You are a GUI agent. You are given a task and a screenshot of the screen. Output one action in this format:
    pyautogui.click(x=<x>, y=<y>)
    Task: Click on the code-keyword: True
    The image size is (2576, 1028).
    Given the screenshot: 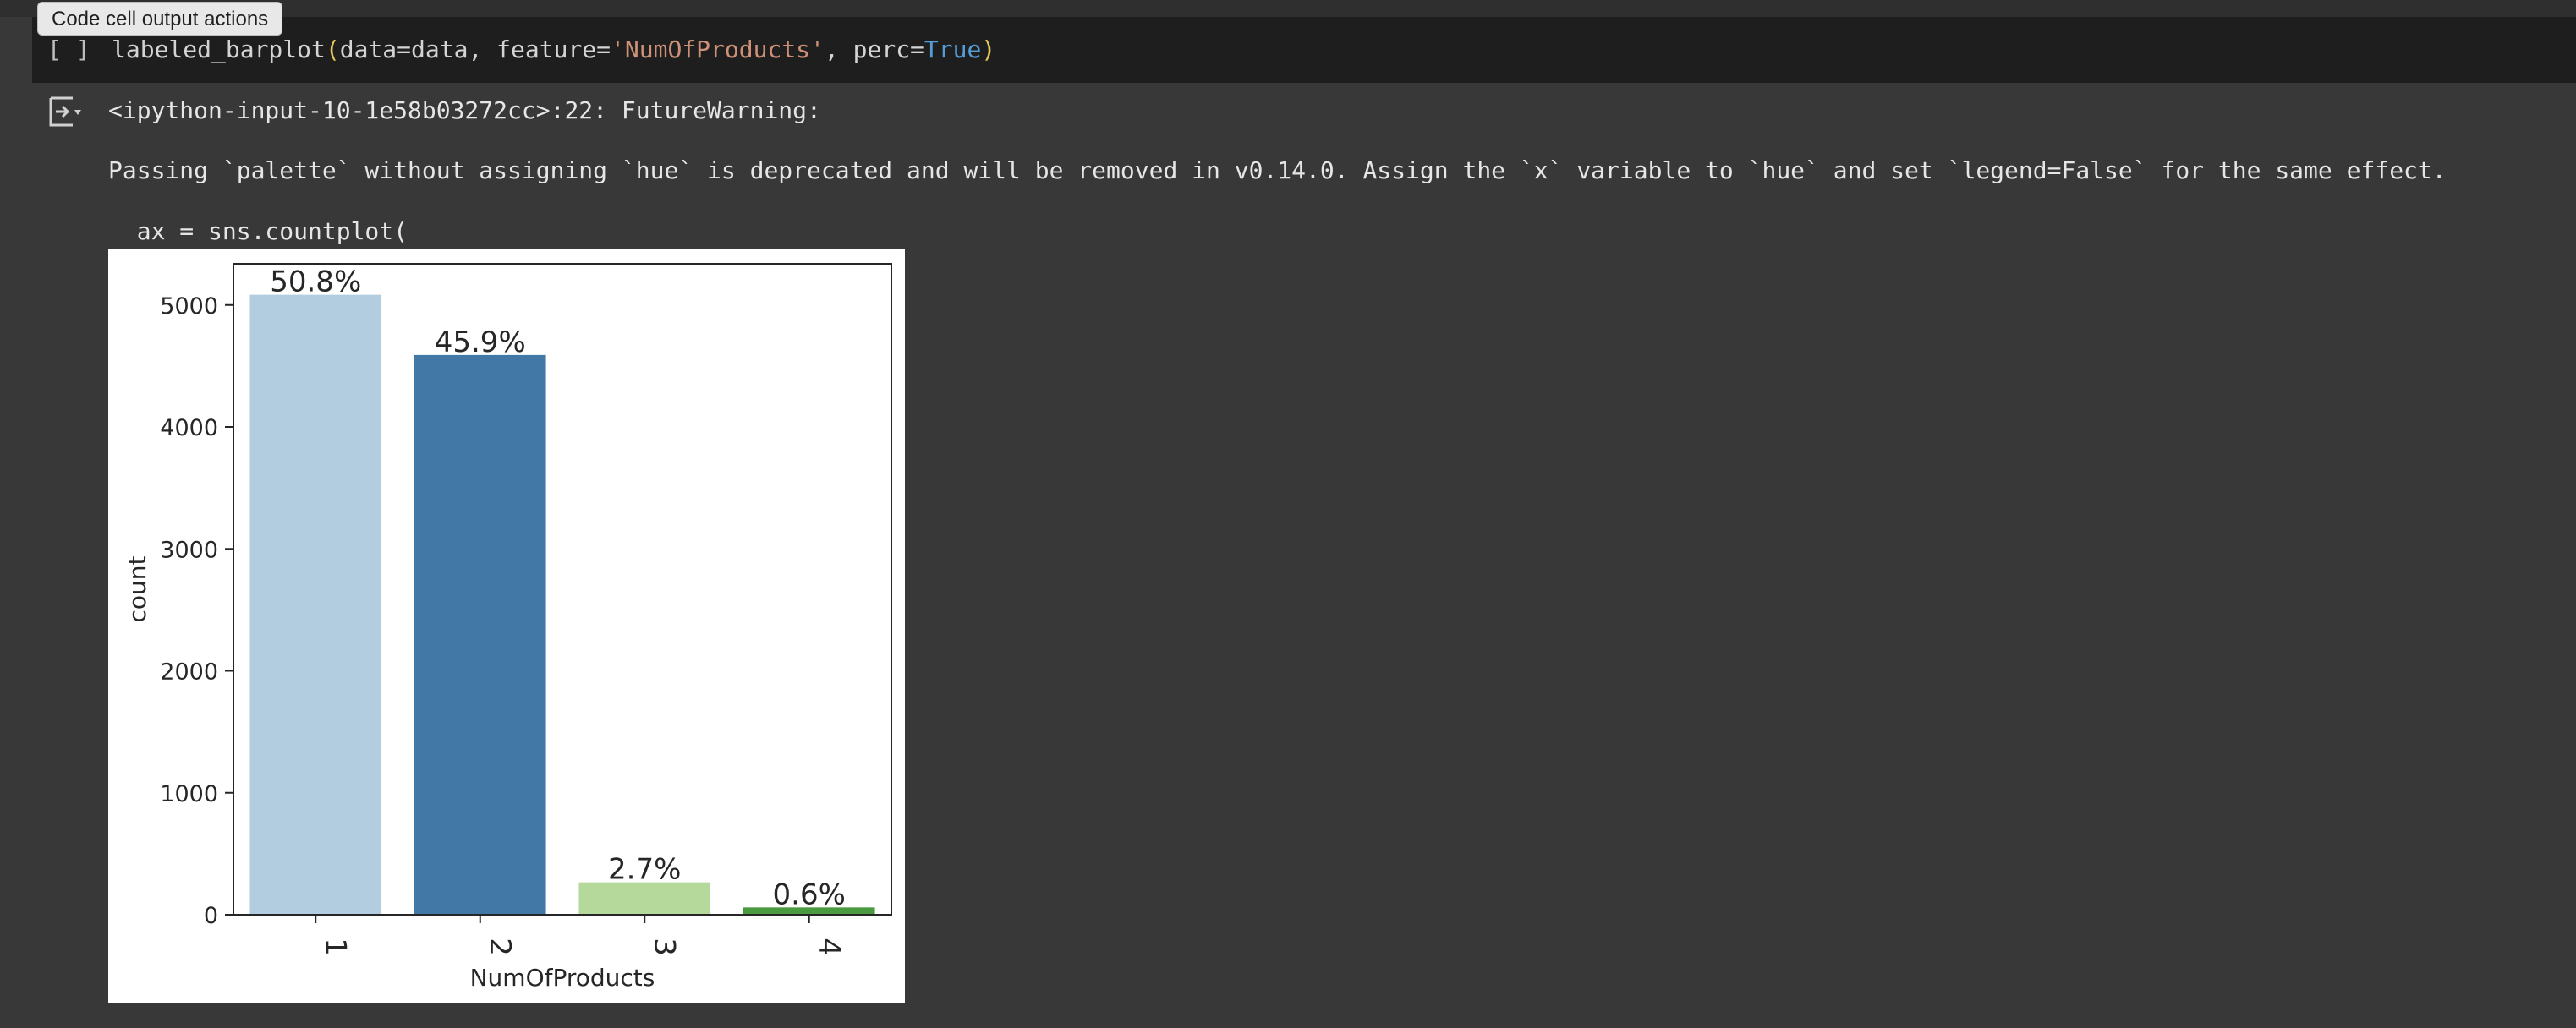 What is the action you would take?
    pyautogui.click(x=953, y=49)
    